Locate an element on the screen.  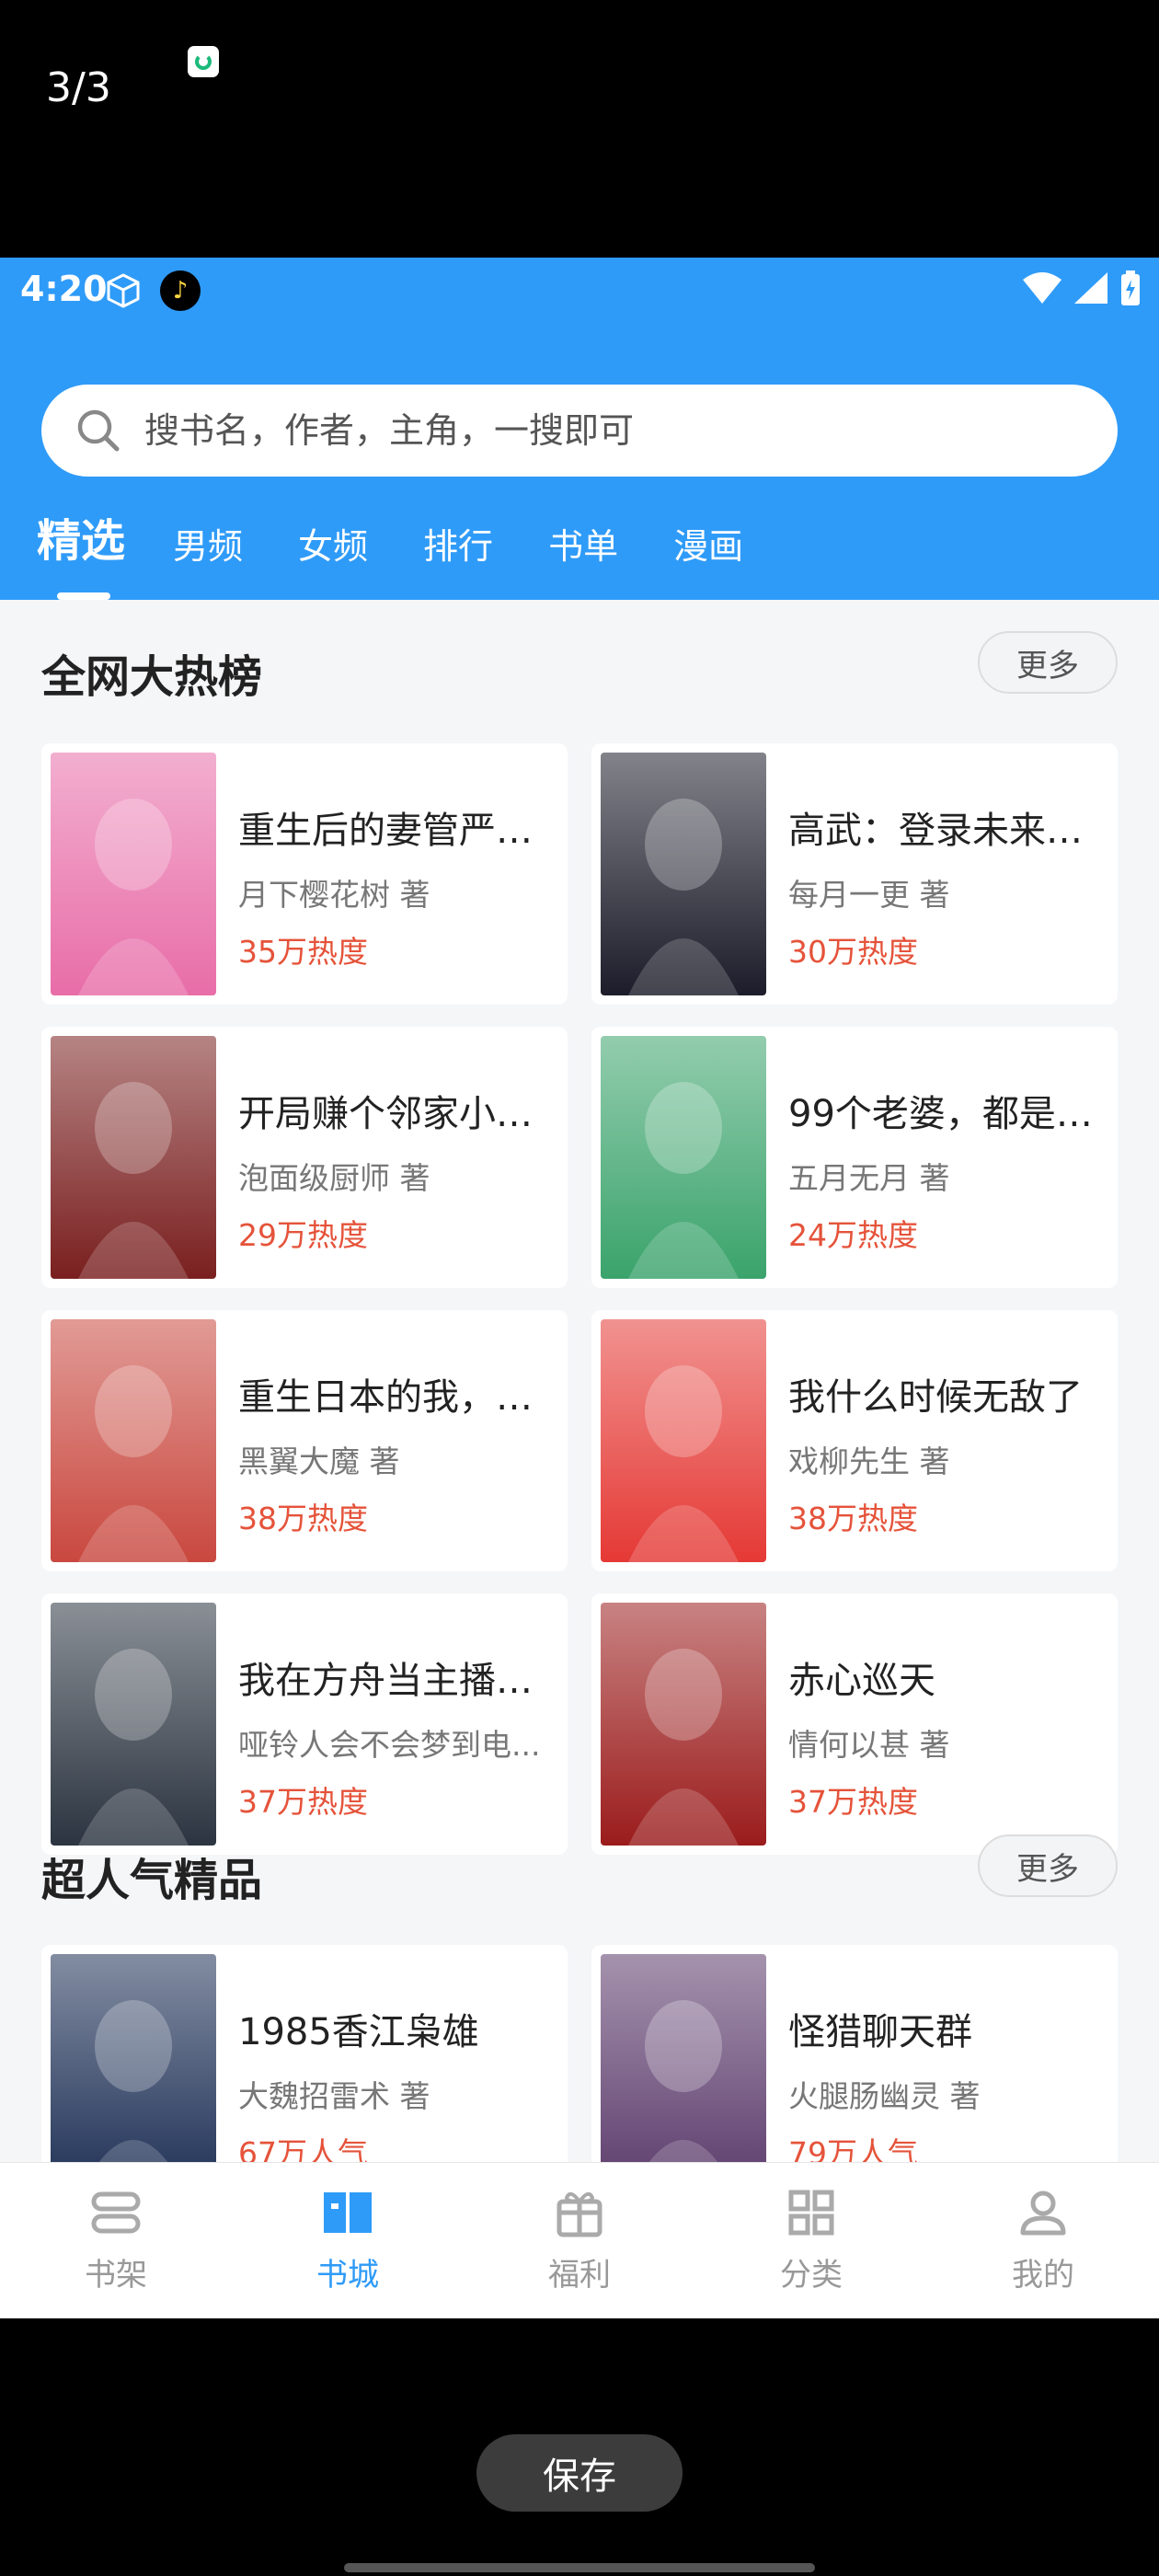
book-card: 重生后的妻管严生... 月下樱花树 著 35万热度 is located at coordinates (304, 874).